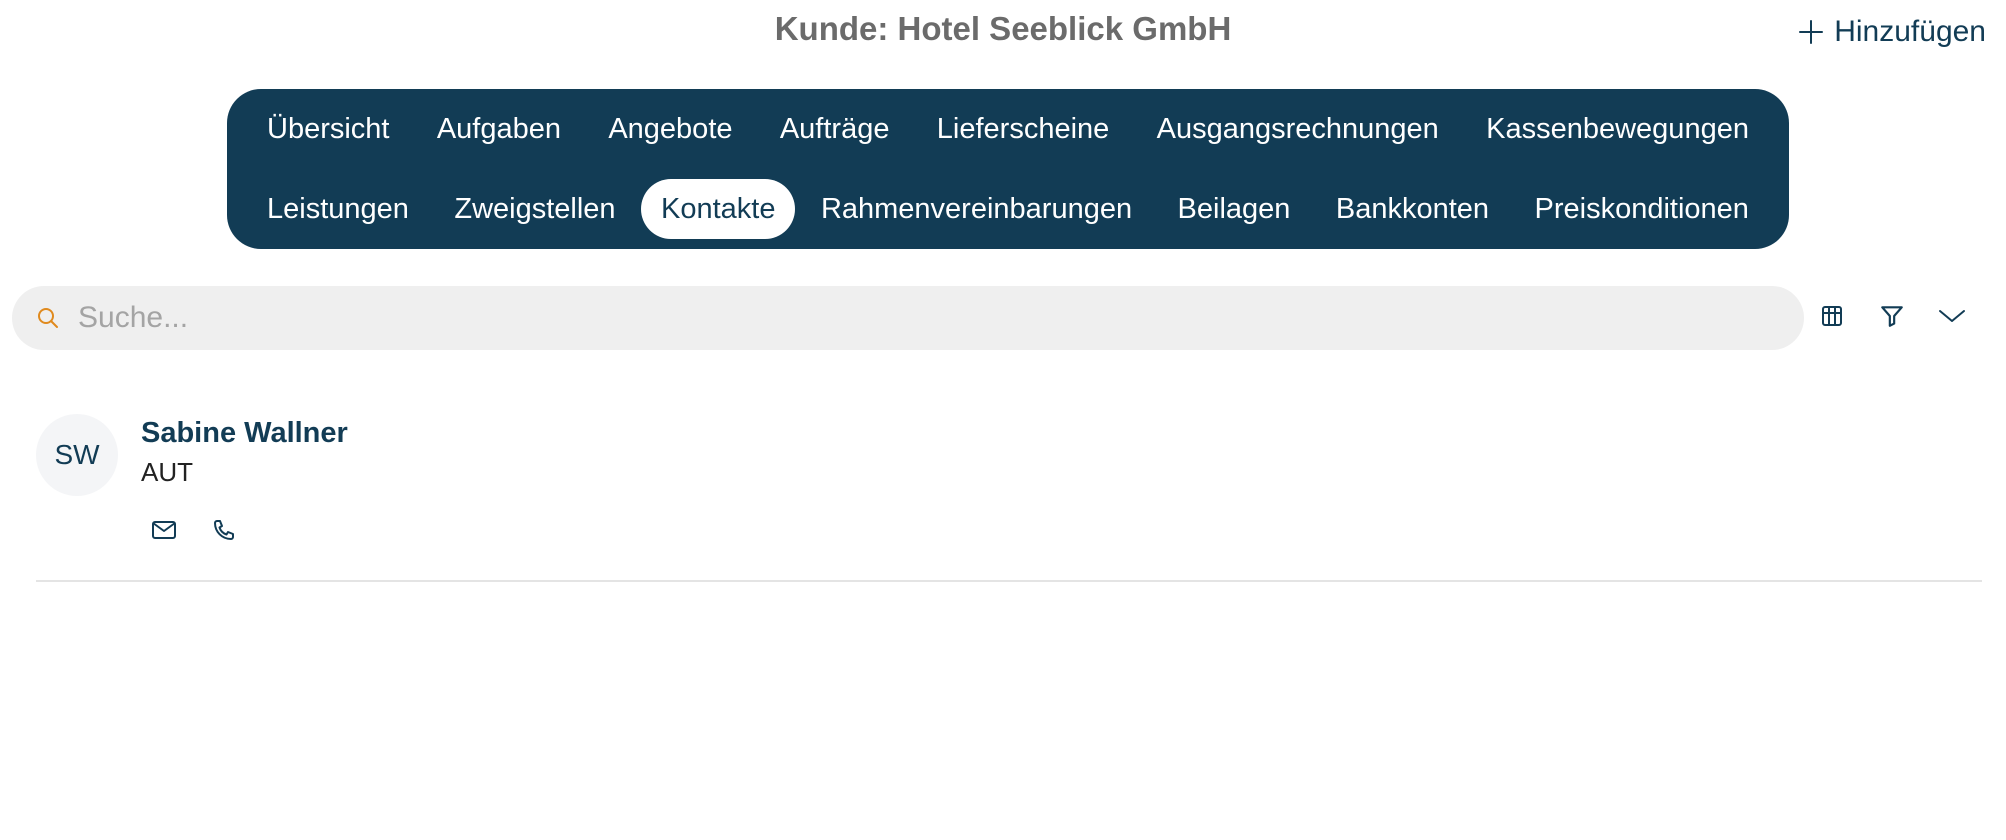 Image resolution: width=2006 pixels, height=840 pixels. Describe the element at coordinates (718, 209) in the screenshot. I see `tab-kontakte: Kontakte` at that location.